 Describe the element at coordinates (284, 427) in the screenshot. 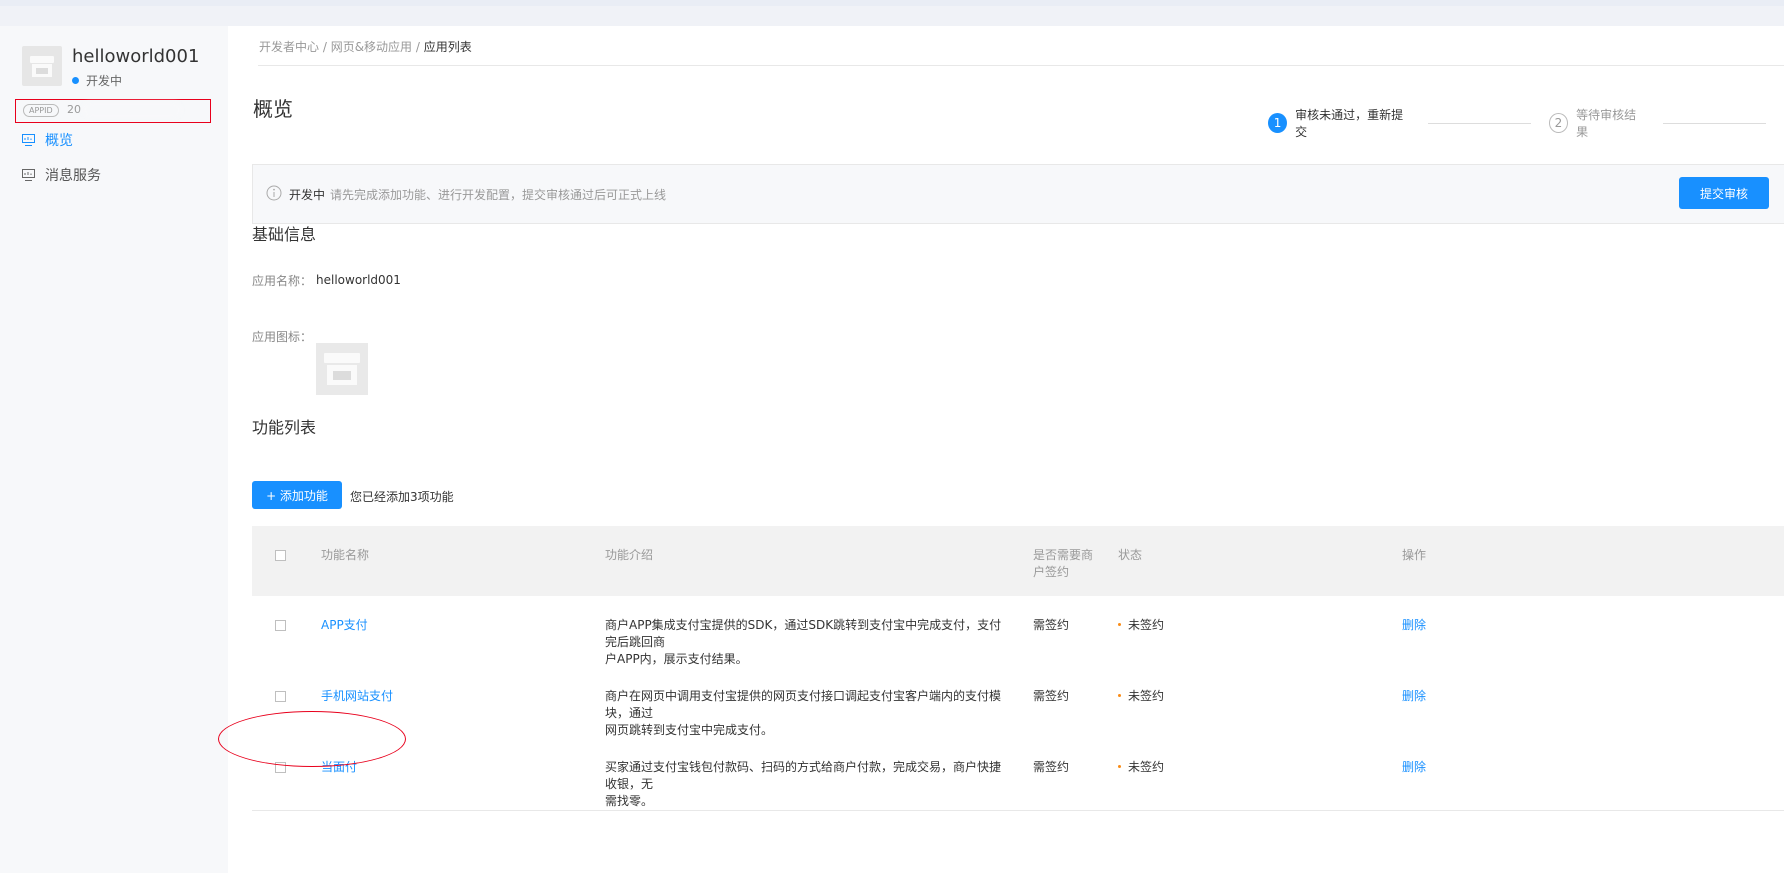

I see `feature-list-title: 功能列表` at that location.